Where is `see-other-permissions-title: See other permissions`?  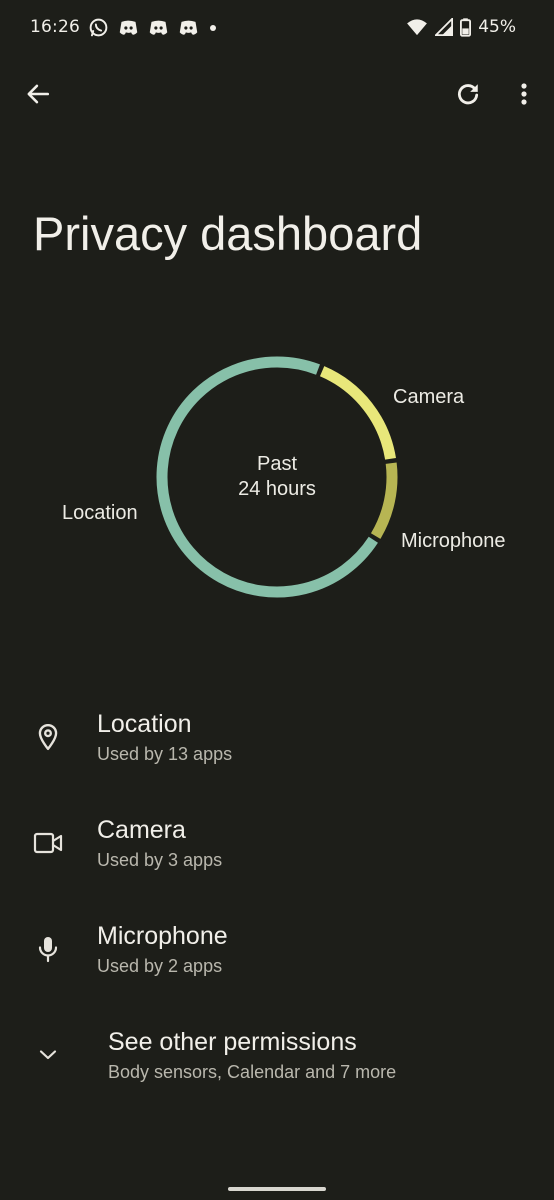
see-other-permissions-title: See other permissions is located at coordinates (232, 1042).